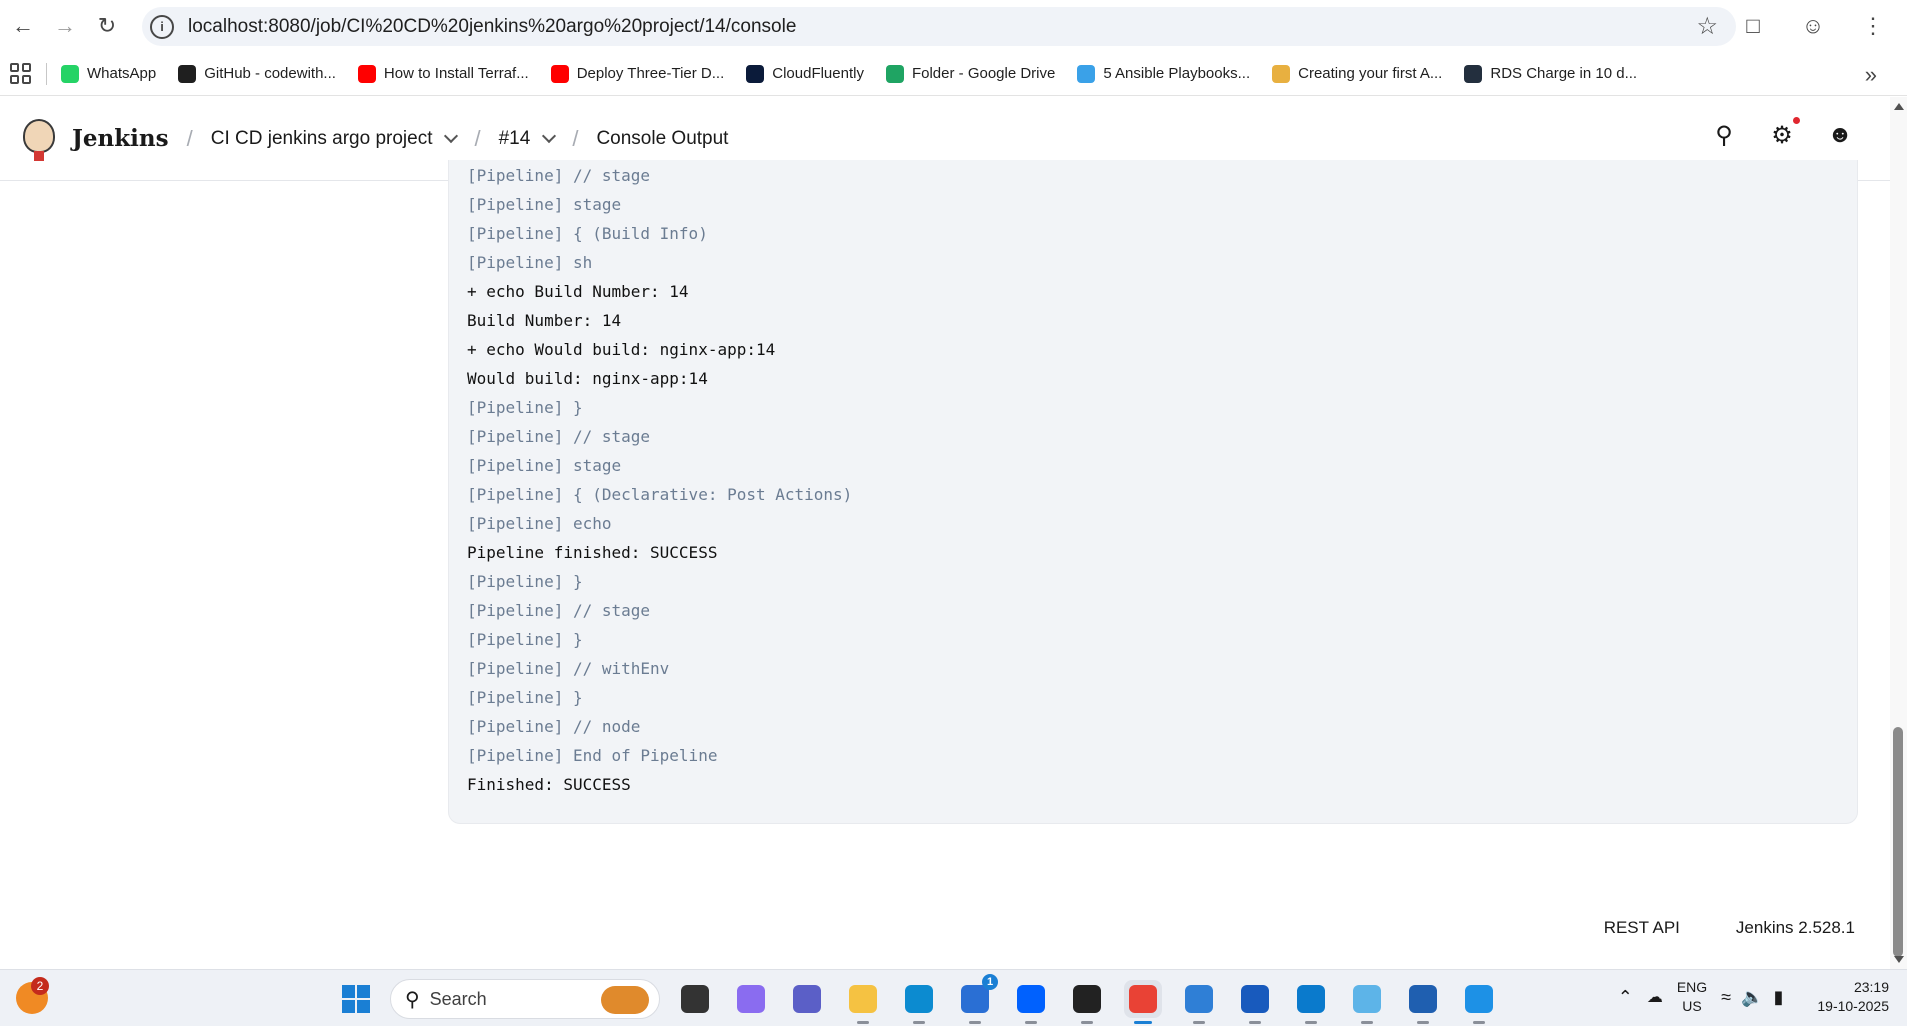 The image size is (1907, 1026). What do you see at coordinates (587, 378) in the screenshot?
I see `console-output-line: Would build: nginx-app:14` at bounding box center [587, 378].